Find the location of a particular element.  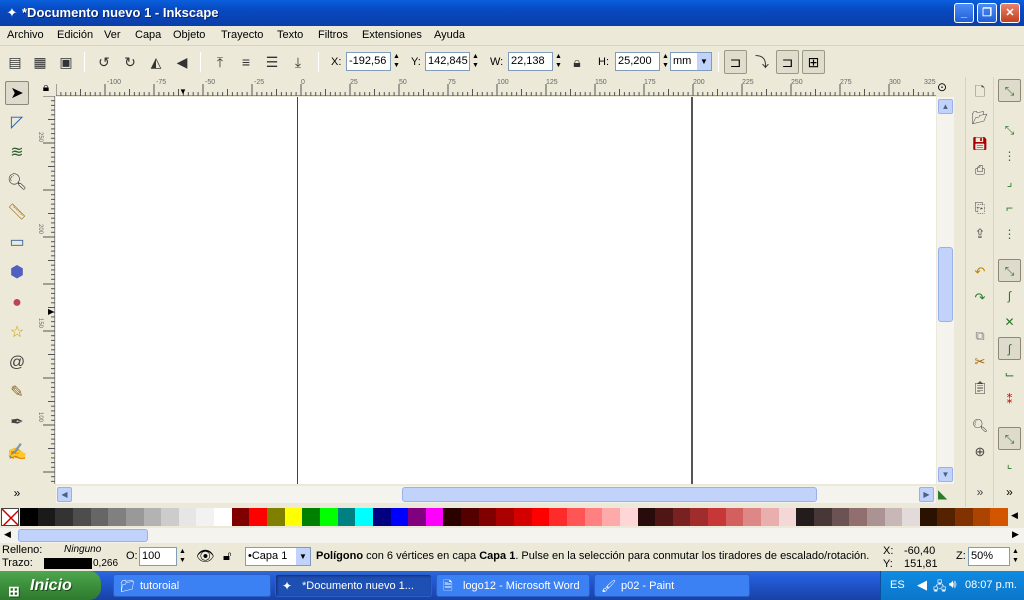

close-button: ✕ is located at coordinates (1010, 13).